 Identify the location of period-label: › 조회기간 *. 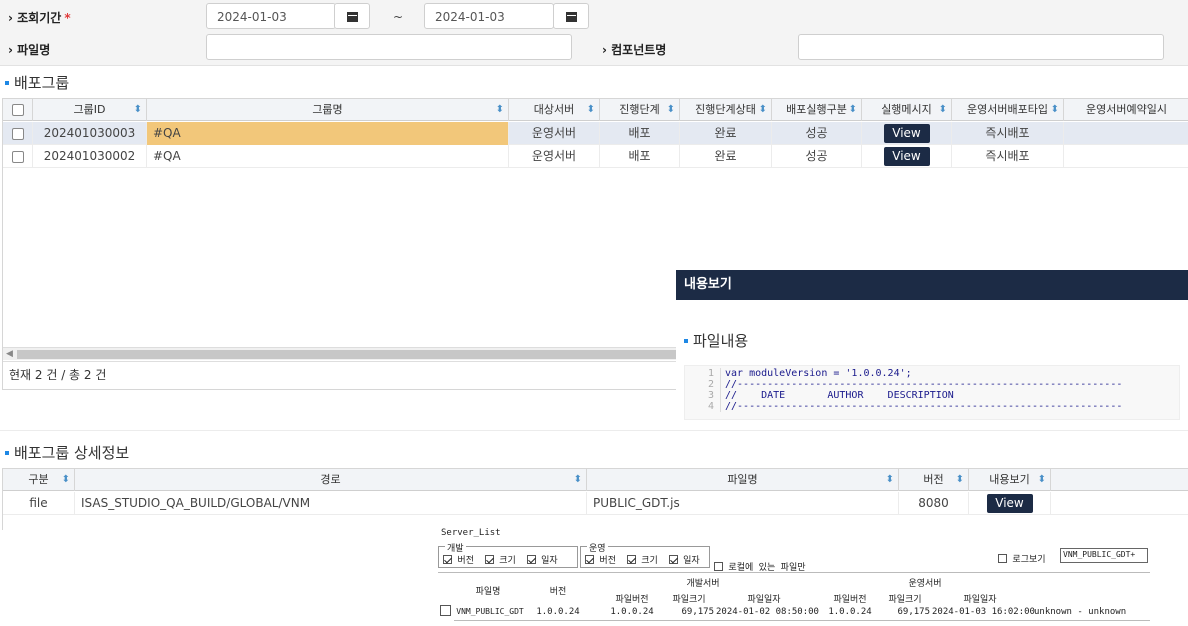
(39, 18).